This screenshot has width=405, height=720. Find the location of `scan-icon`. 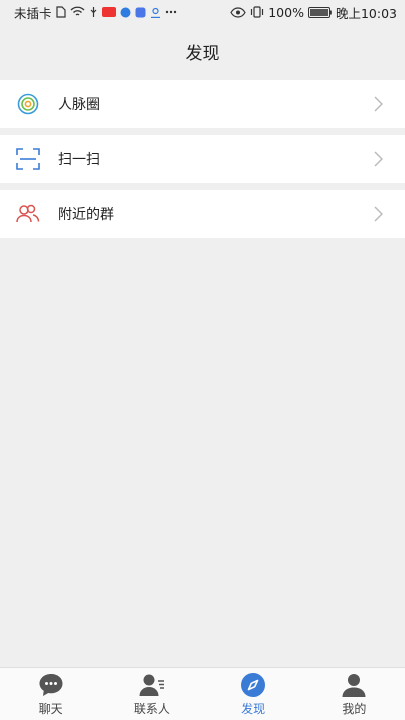

scan-icon is located at coordinates (28, 159).